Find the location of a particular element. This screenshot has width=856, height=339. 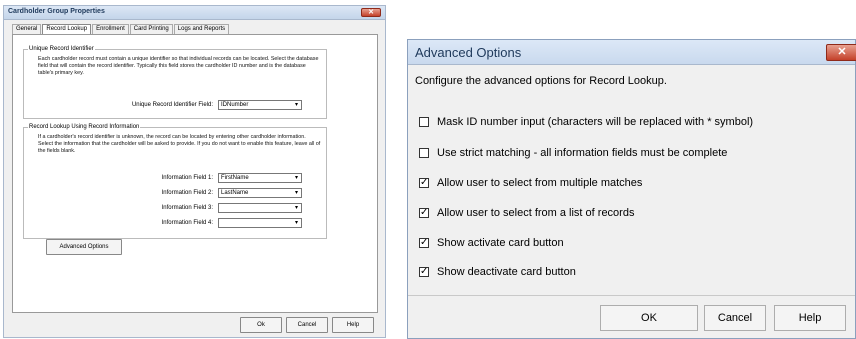

tab-logs-and-reports: Logs and Reports is located at coordinates (201, 29).